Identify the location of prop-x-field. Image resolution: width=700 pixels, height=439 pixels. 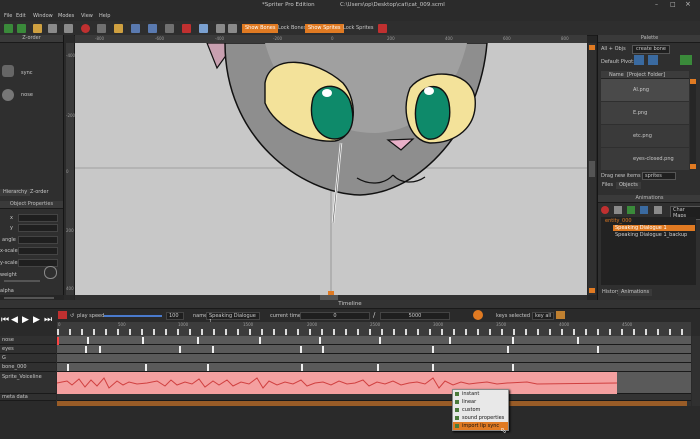
(38, 218).